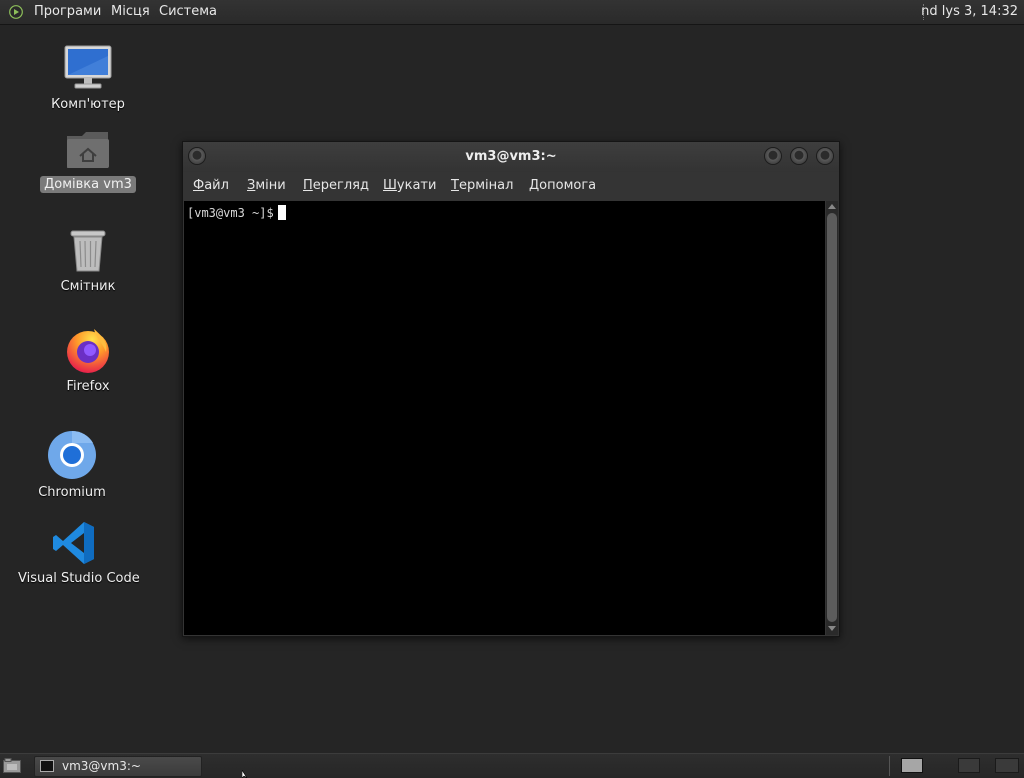  I want to click on taskbar-item-label: vm3@vm3:~, so click(101, 766).